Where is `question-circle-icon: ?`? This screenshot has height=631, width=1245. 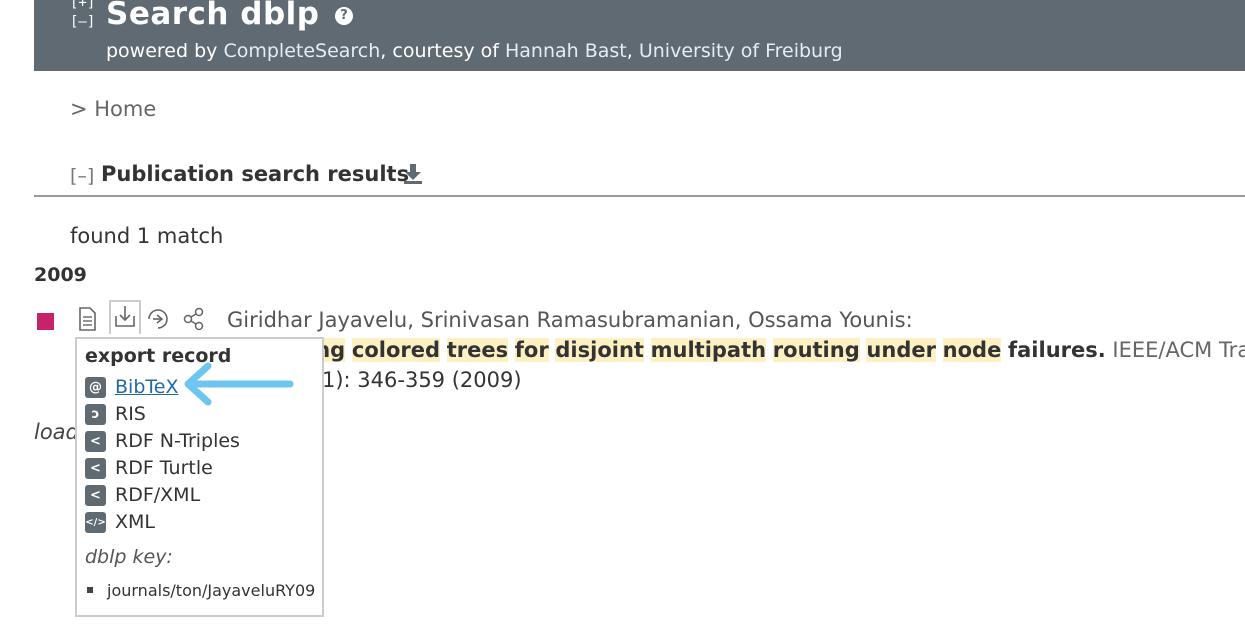
question-circle-icon: ? is located at coordinates (344, 16).